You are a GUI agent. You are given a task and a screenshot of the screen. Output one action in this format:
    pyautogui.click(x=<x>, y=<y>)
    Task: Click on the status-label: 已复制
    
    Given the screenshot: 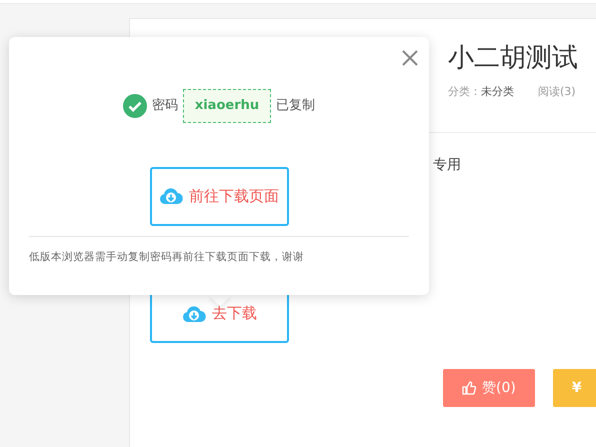 What is the action you would take?
    pyautogui.click(x=296, y=106)
    